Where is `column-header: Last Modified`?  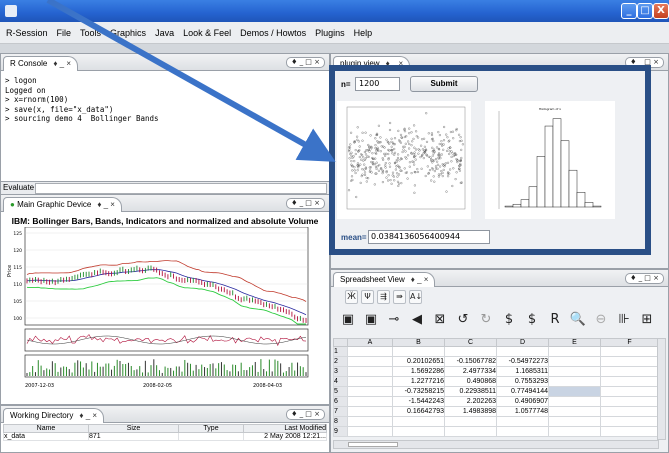 column-header: Last Modified is located at coordinates (285, 428).